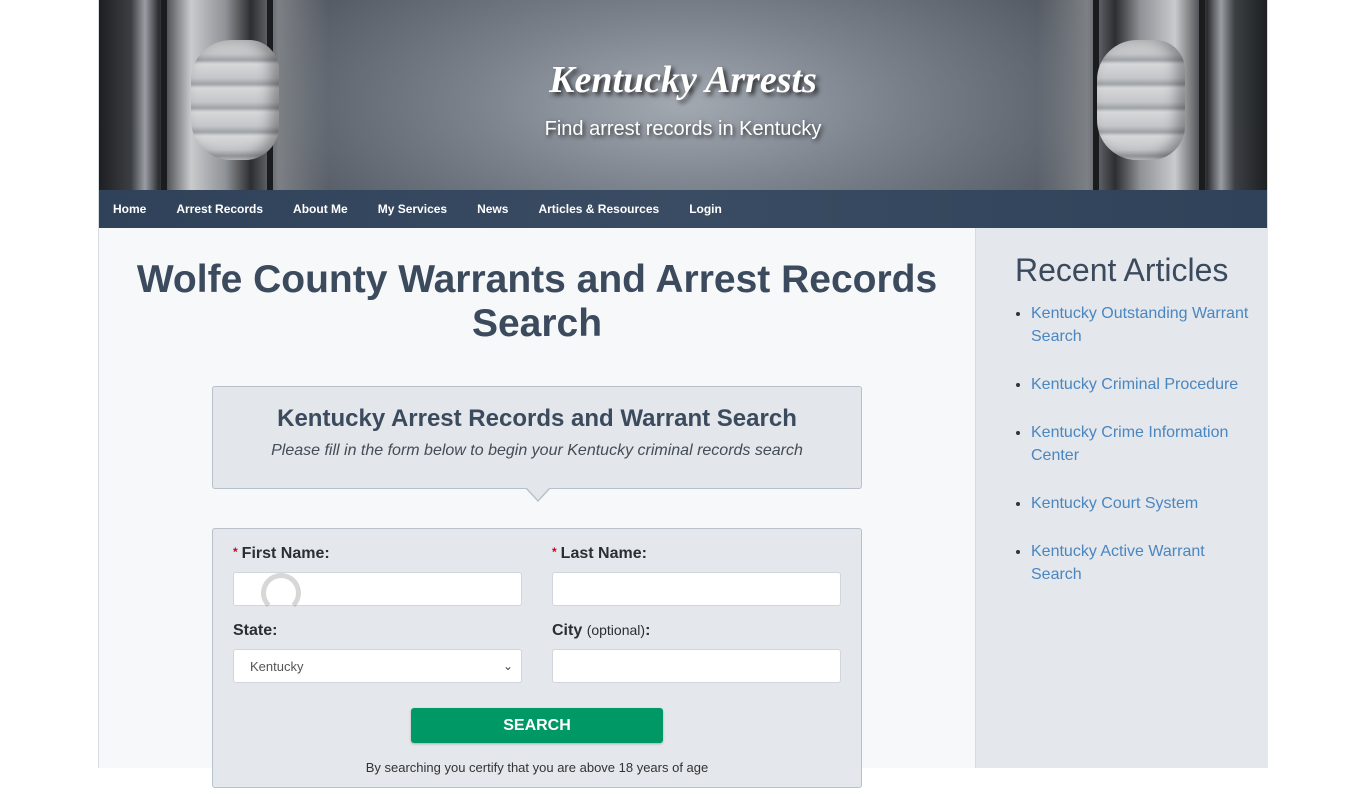 This screenshot has width=1366, height=788. Describe the element at coordinates (683, 129) in the screenshot. I see `site-tagline: Find arrest records in Kentucky` at that location.